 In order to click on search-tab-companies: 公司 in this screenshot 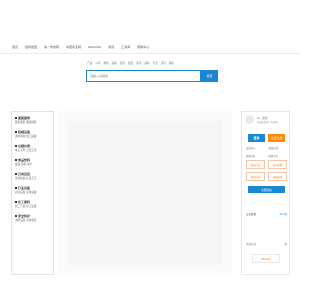, I will do `click(97, 63)`.